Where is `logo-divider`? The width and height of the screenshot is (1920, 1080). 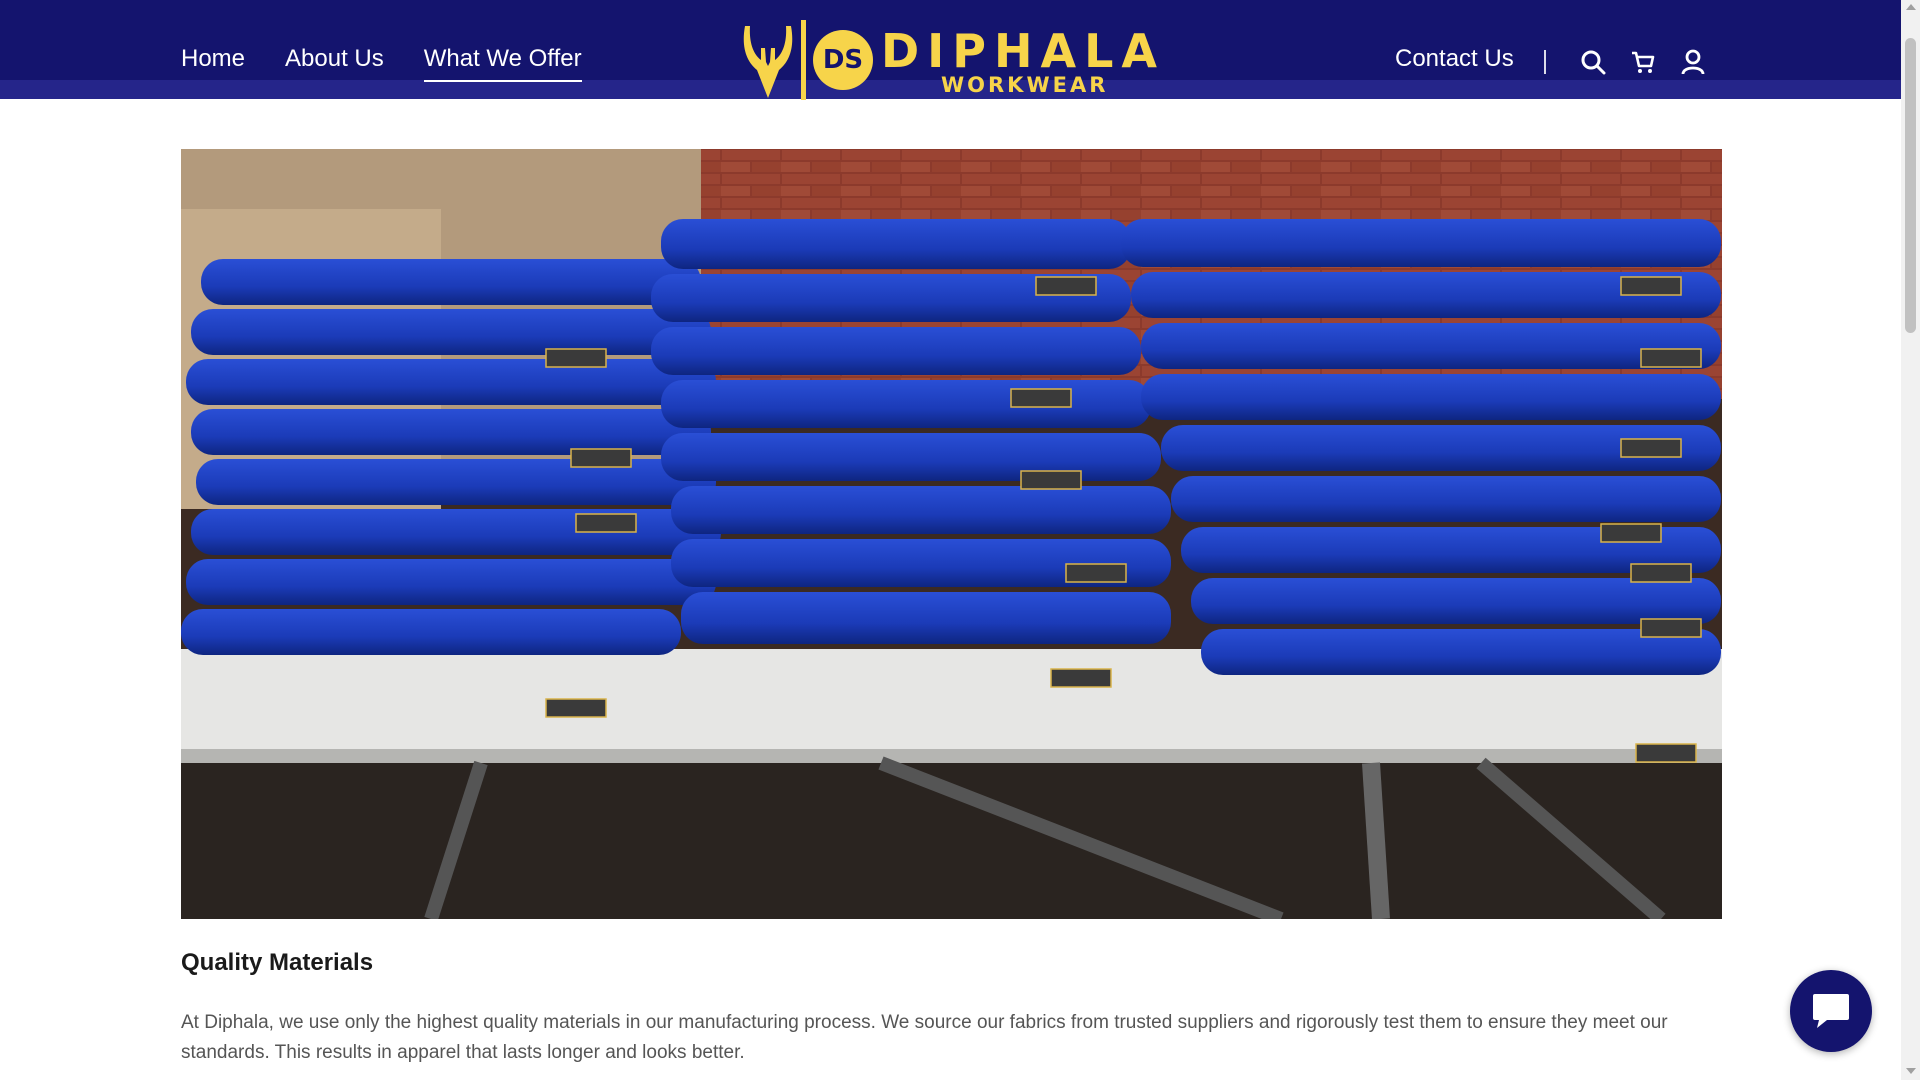
logo-divider is located at coordinates (803, 60).